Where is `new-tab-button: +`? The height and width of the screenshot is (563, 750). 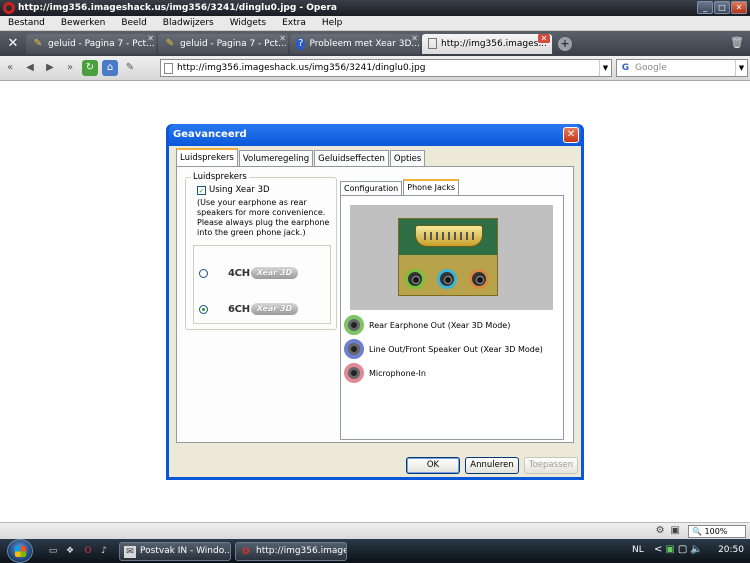
new-tab-button: + is located at coordinates (565, 43).